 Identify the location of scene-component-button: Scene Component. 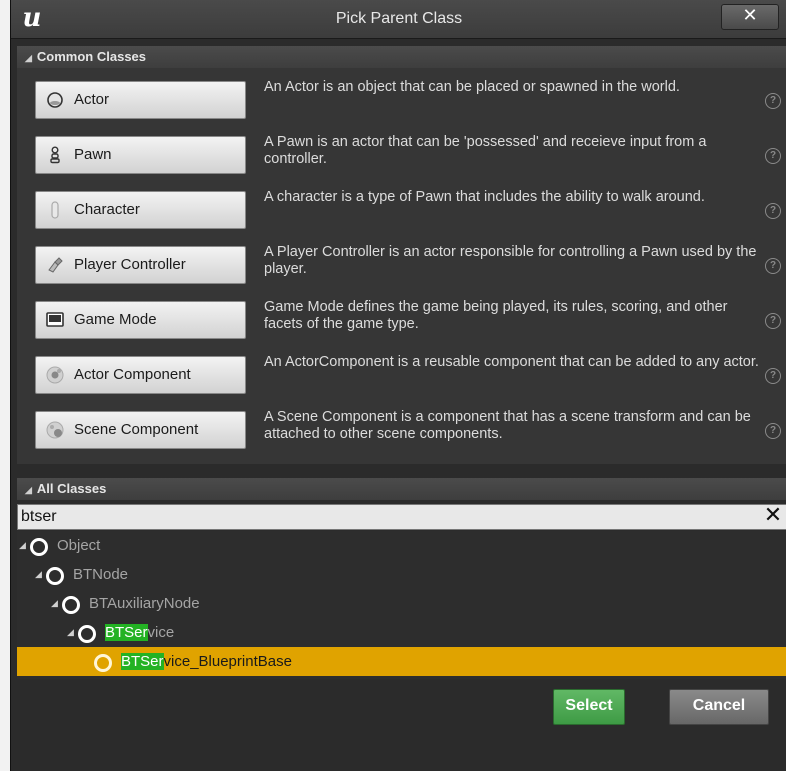
(140, 430).